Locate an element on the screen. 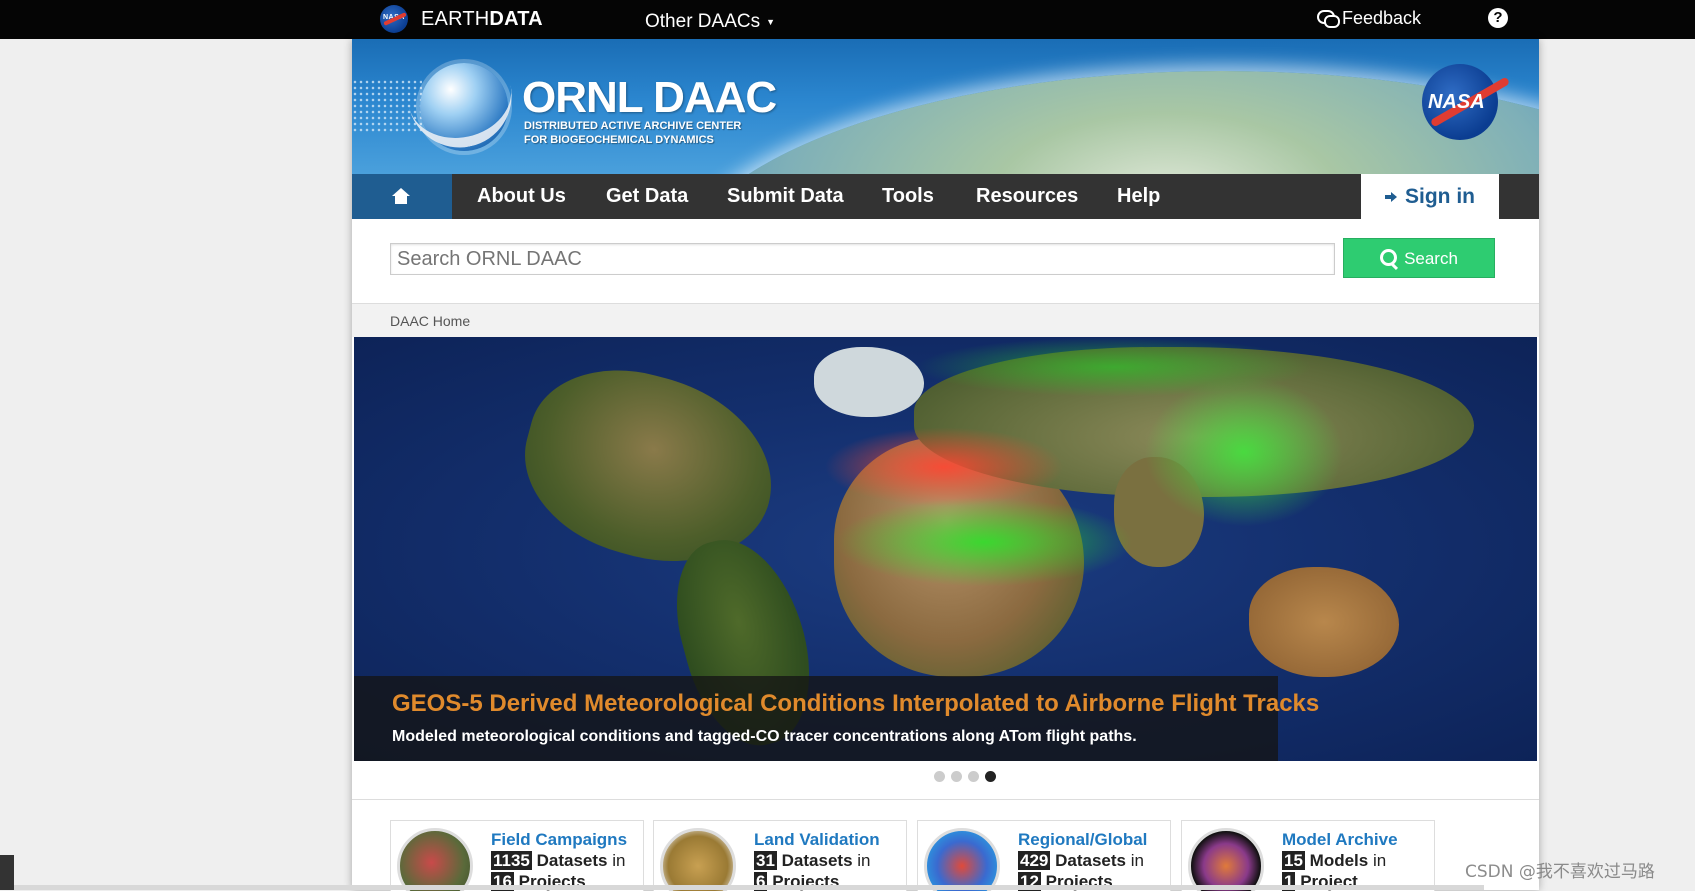 The image size is (1695, 891). site-subtitle-line1: DISTRIBUTED ACTIVE ARCHIVE CENTER is located at coordinates (633, 126).